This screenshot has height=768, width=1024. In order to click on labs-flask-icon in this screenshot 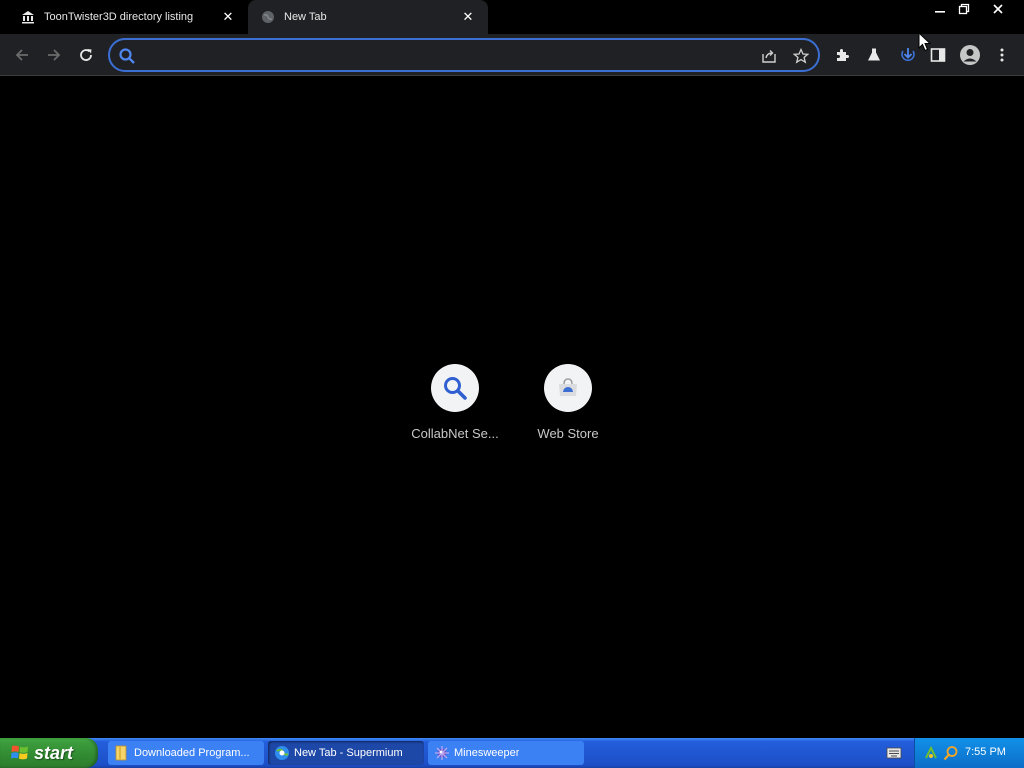, I will do `click(874, 55)`.